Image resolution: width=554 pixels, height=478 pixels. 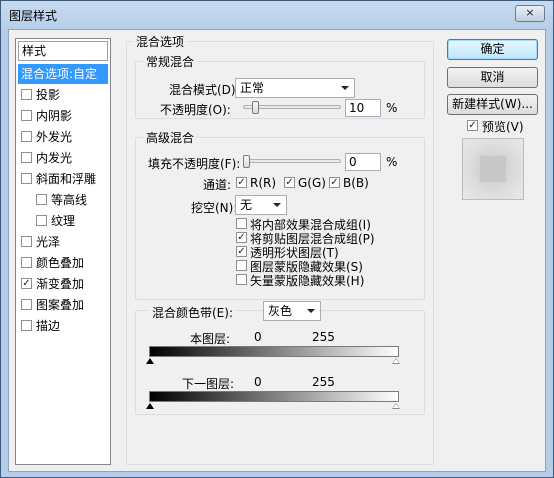 I want to click on knockout-select: 无, so click(x=261, y=205).